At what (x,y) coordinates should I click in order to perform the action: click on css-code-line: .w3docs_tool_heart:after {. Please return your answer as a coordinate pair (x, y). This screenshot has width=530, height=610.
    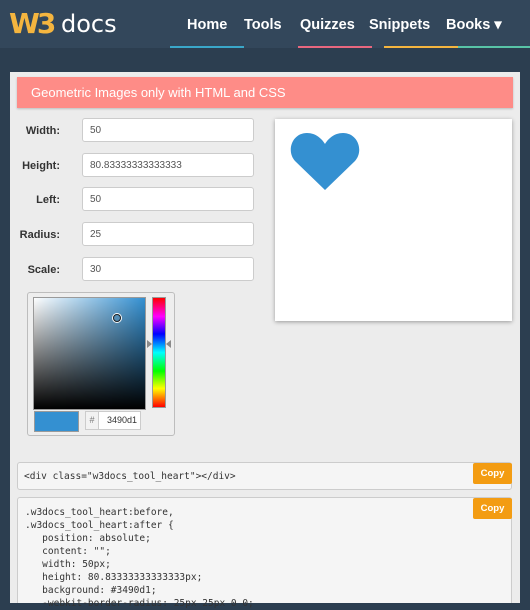
    Looking at the image, I should click on (99, 525).